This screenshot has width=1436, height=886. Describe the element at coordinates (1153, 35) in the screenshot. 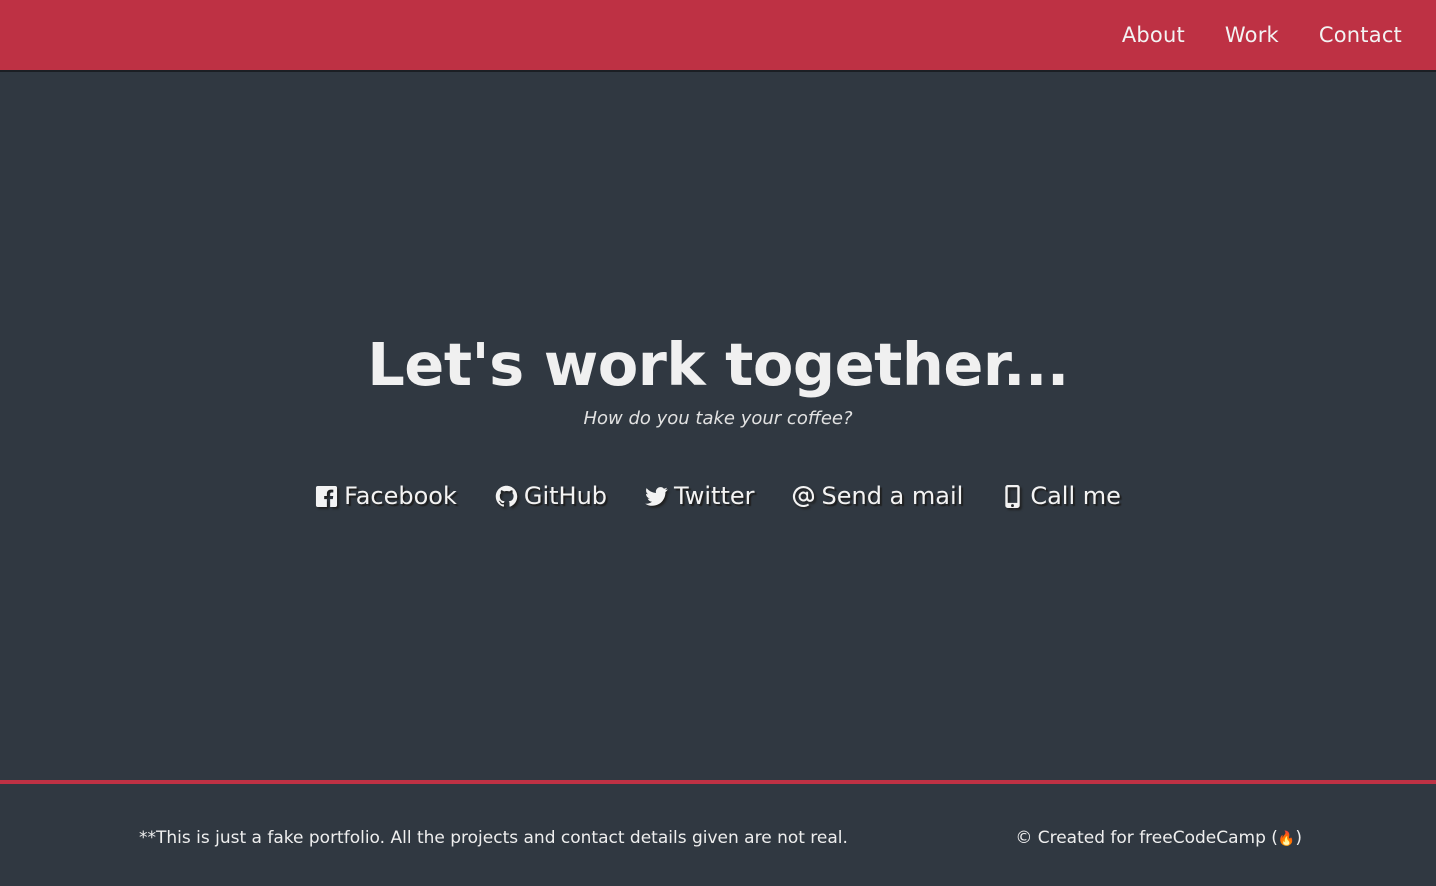

I see `nav-link-about: About` at that location.